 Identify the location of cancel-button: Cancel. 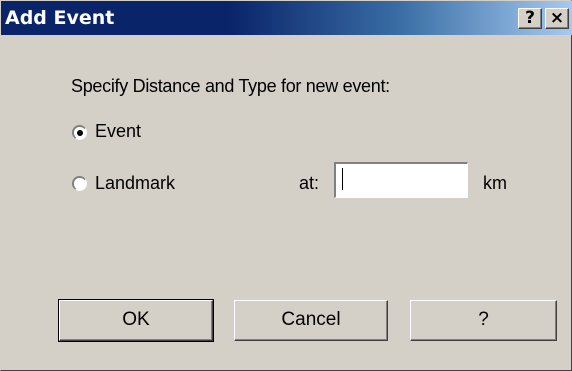
(311, 320).